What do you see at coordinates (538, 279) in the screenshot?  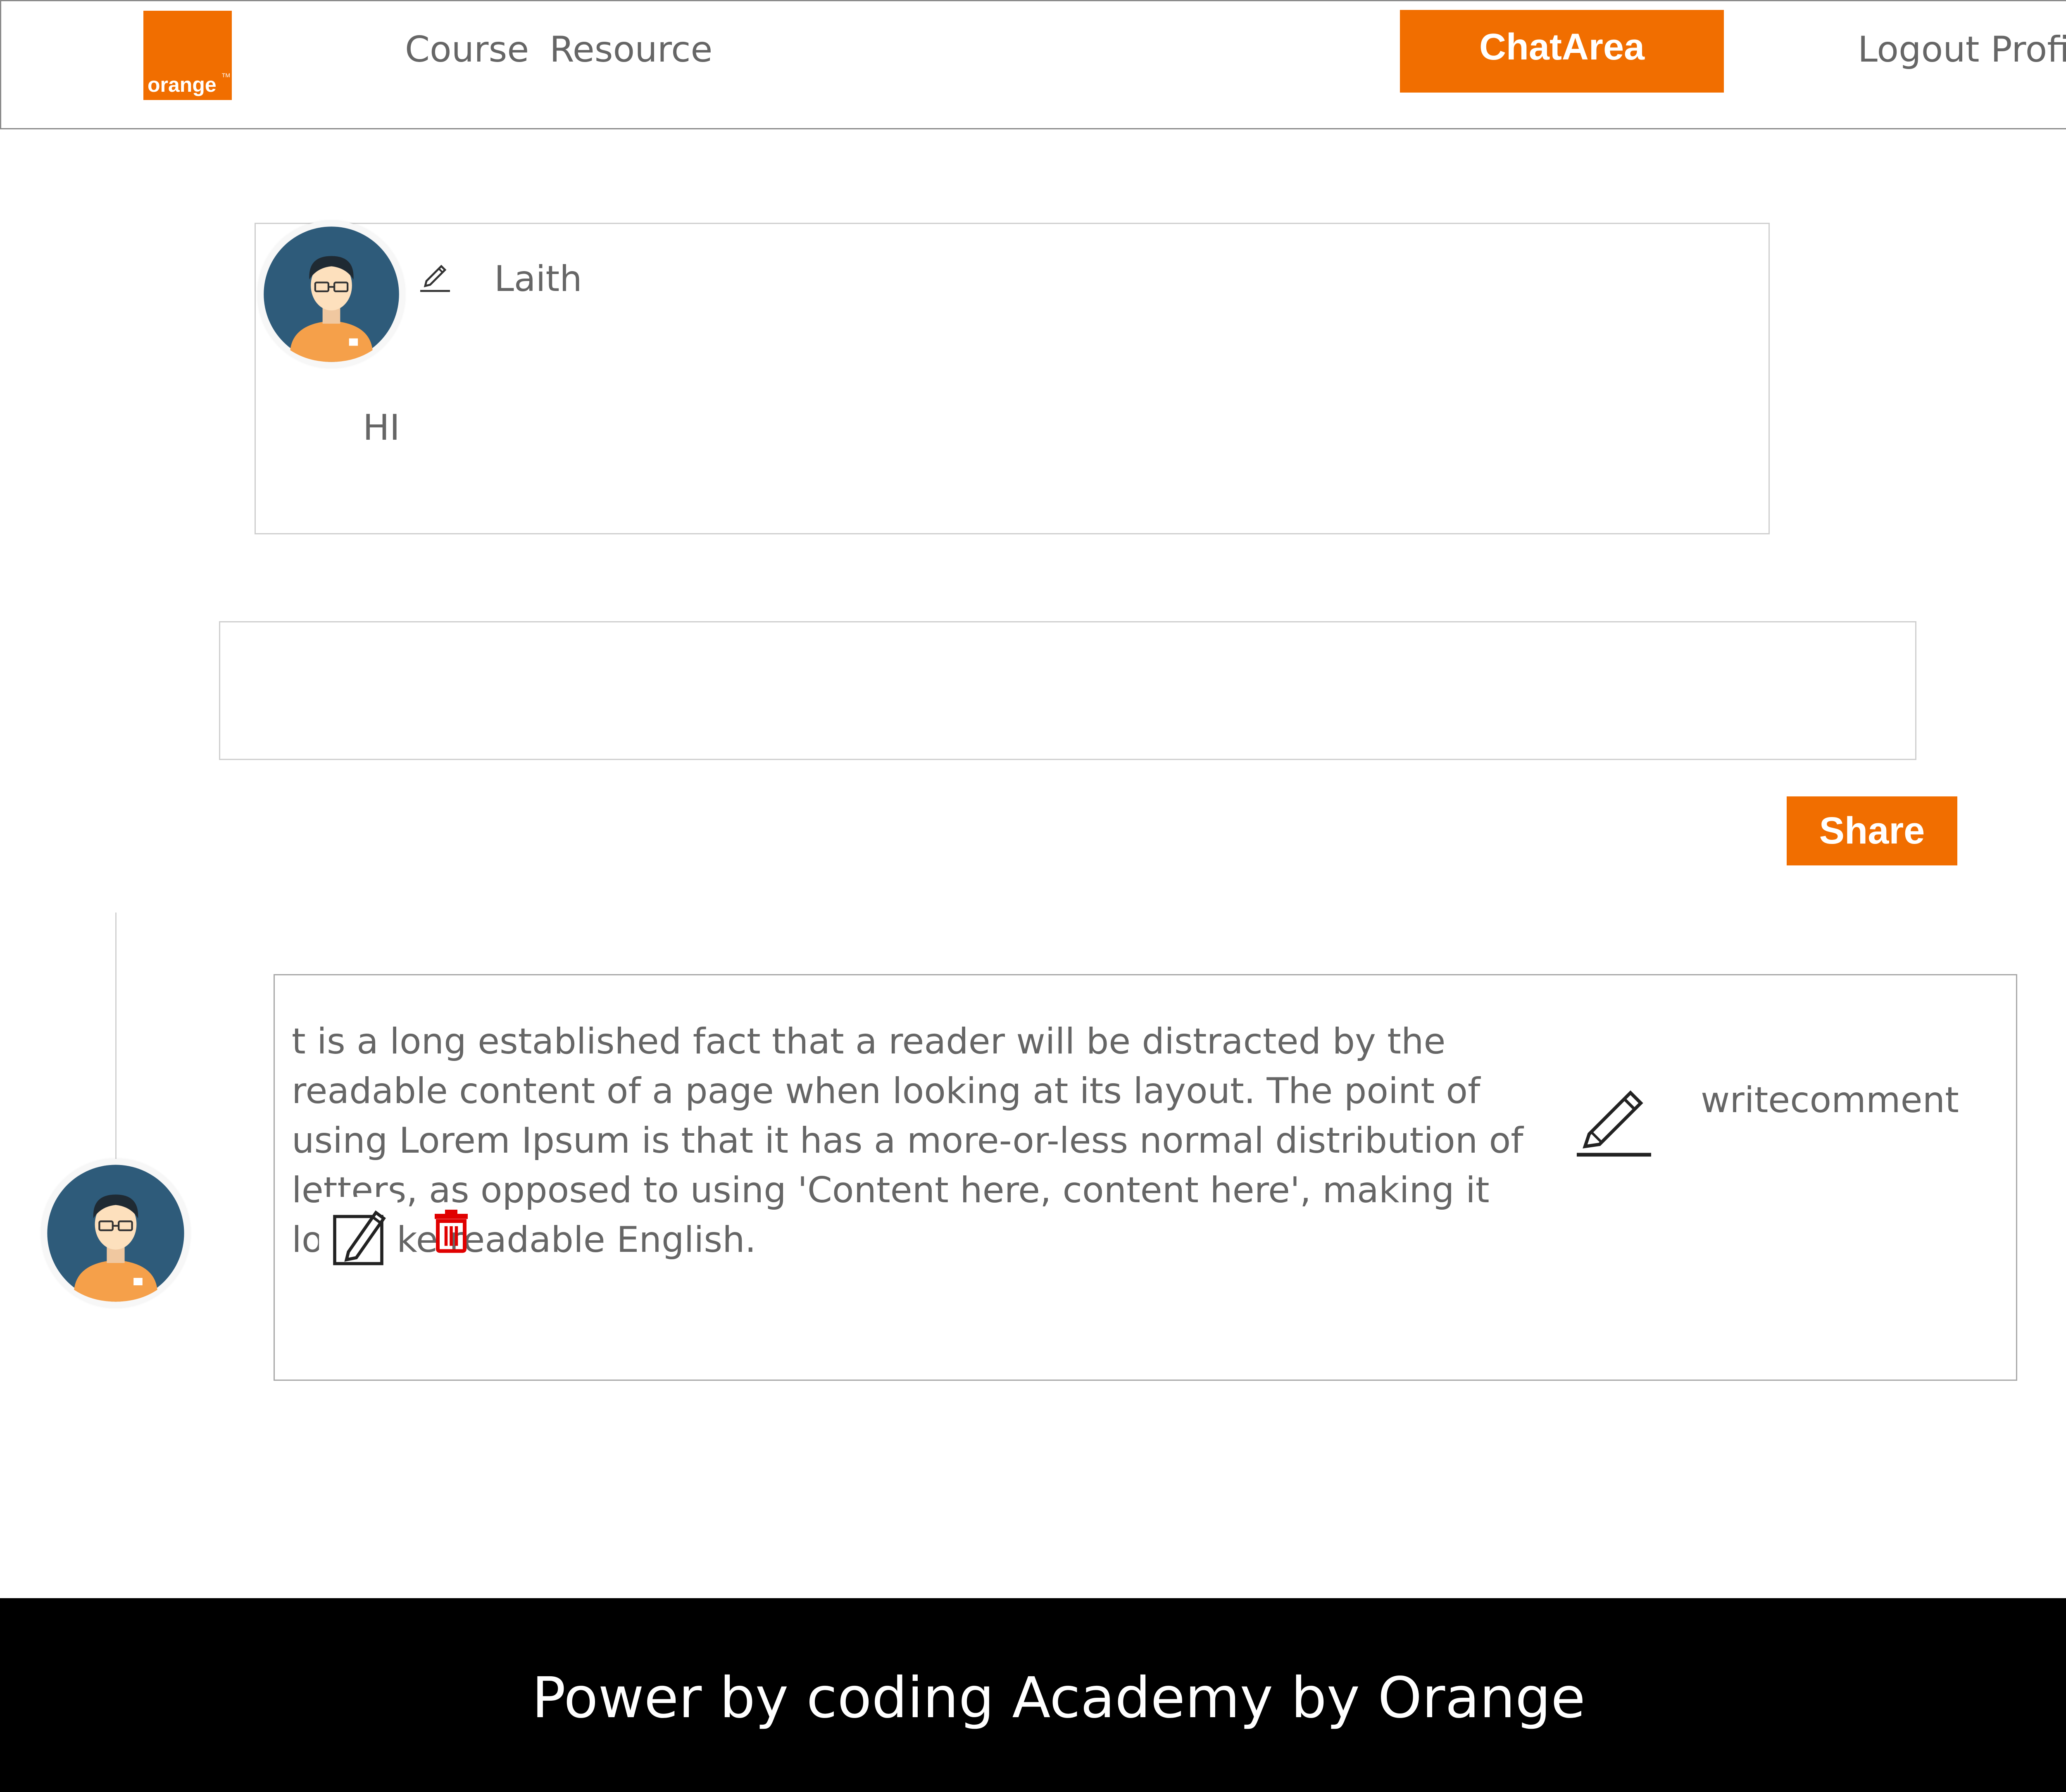 I see `post-author-name: Laith` at bounding box center [538, 279].